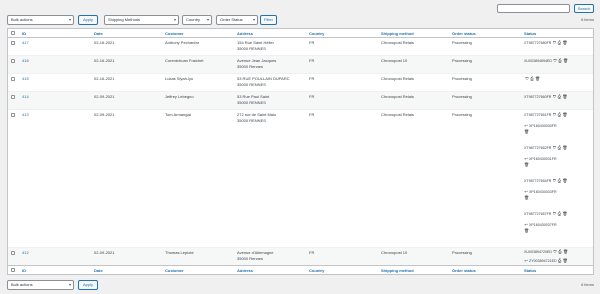  Describe the element at coordinates (268, 20) in the screenshot. I see `filter-button: Filter` at that location.